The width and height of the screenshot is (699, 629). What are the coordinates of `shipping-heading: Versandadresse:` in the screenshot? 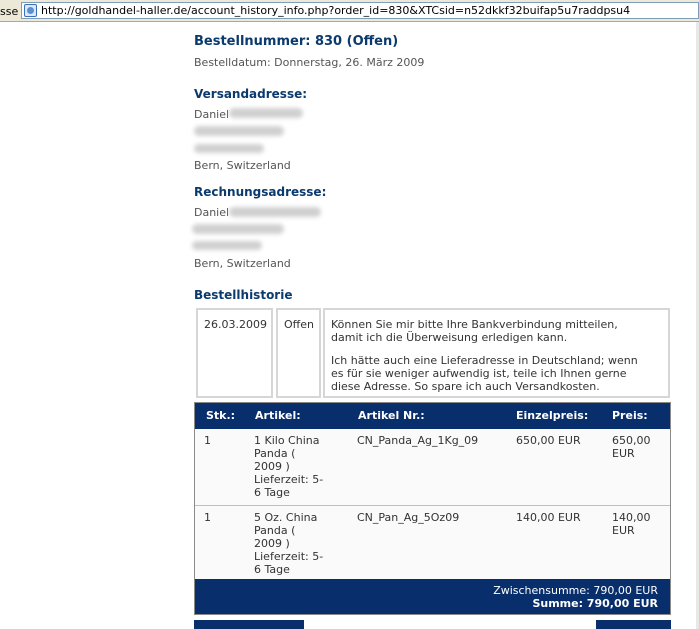 It's located at (251, 94).